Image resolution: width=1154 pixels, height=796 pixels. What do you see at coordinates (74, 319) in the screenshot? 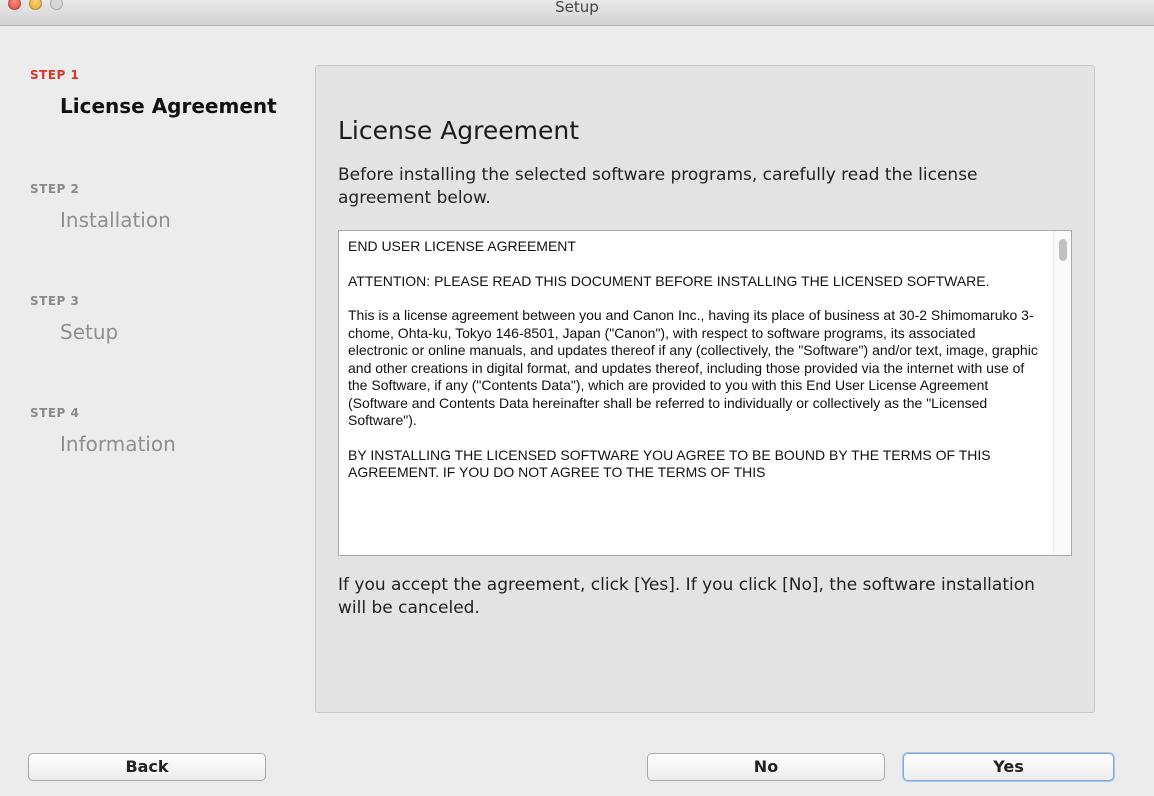
I see `step-3: STEP 3 Setup` at bounding box center [74, 319].